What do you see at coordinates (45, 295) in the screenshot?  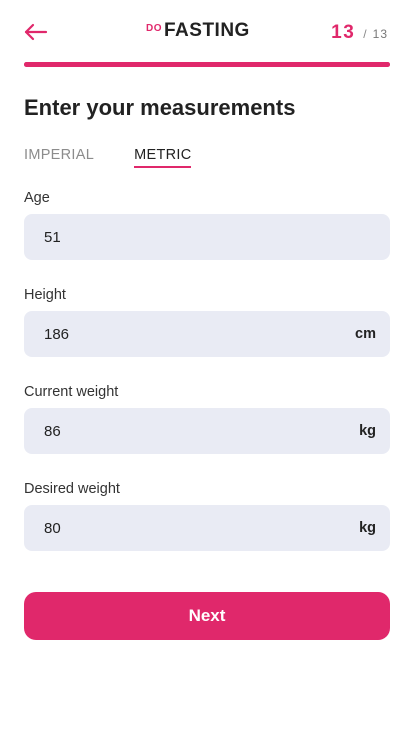 I see `height-label: Height` at bounding box center [45, 295].